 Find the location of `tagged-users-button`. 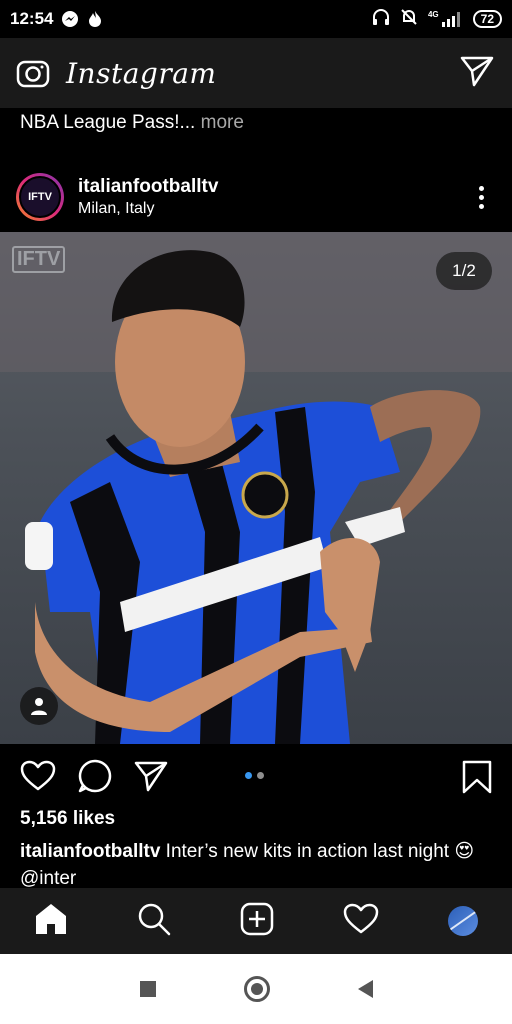

tagged-users-button is located at coordinates (39, 706).